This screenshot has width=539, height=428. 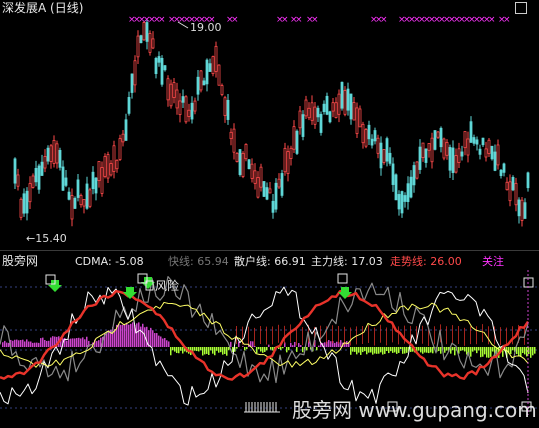 What do you see at coordinates (414, 410) in the screenshot?
I see `watermark: 股旁网 www.gupang.com` at bounding box center [414, 410].